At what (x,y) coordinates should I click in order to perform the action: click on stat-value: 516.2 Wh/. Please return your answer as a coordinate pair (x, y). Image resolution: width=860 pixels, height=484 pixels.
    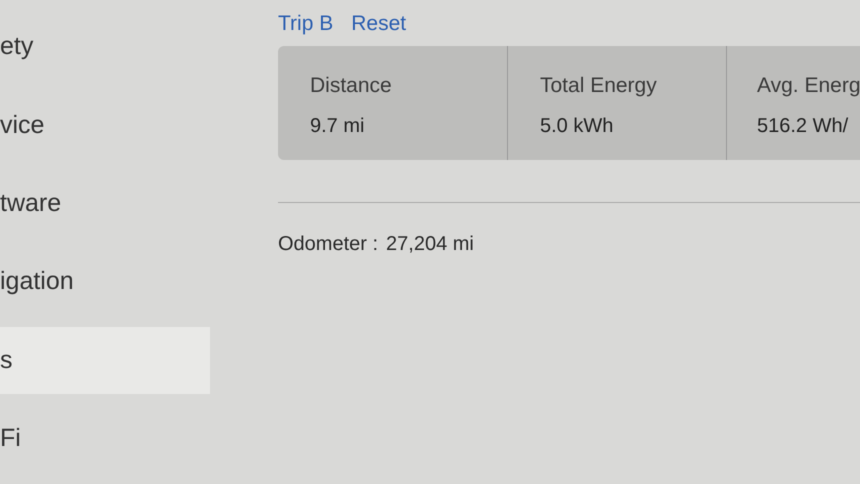
    Looking at the image, I should click on (803, 126).